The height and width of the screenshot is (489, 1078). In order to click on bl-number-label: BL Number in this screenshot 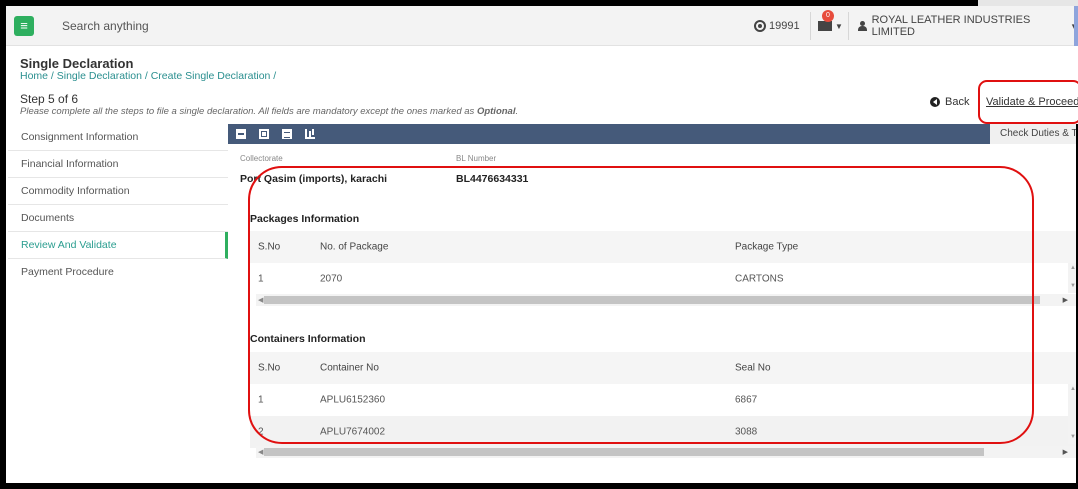, I will do `click(476, 158)`.